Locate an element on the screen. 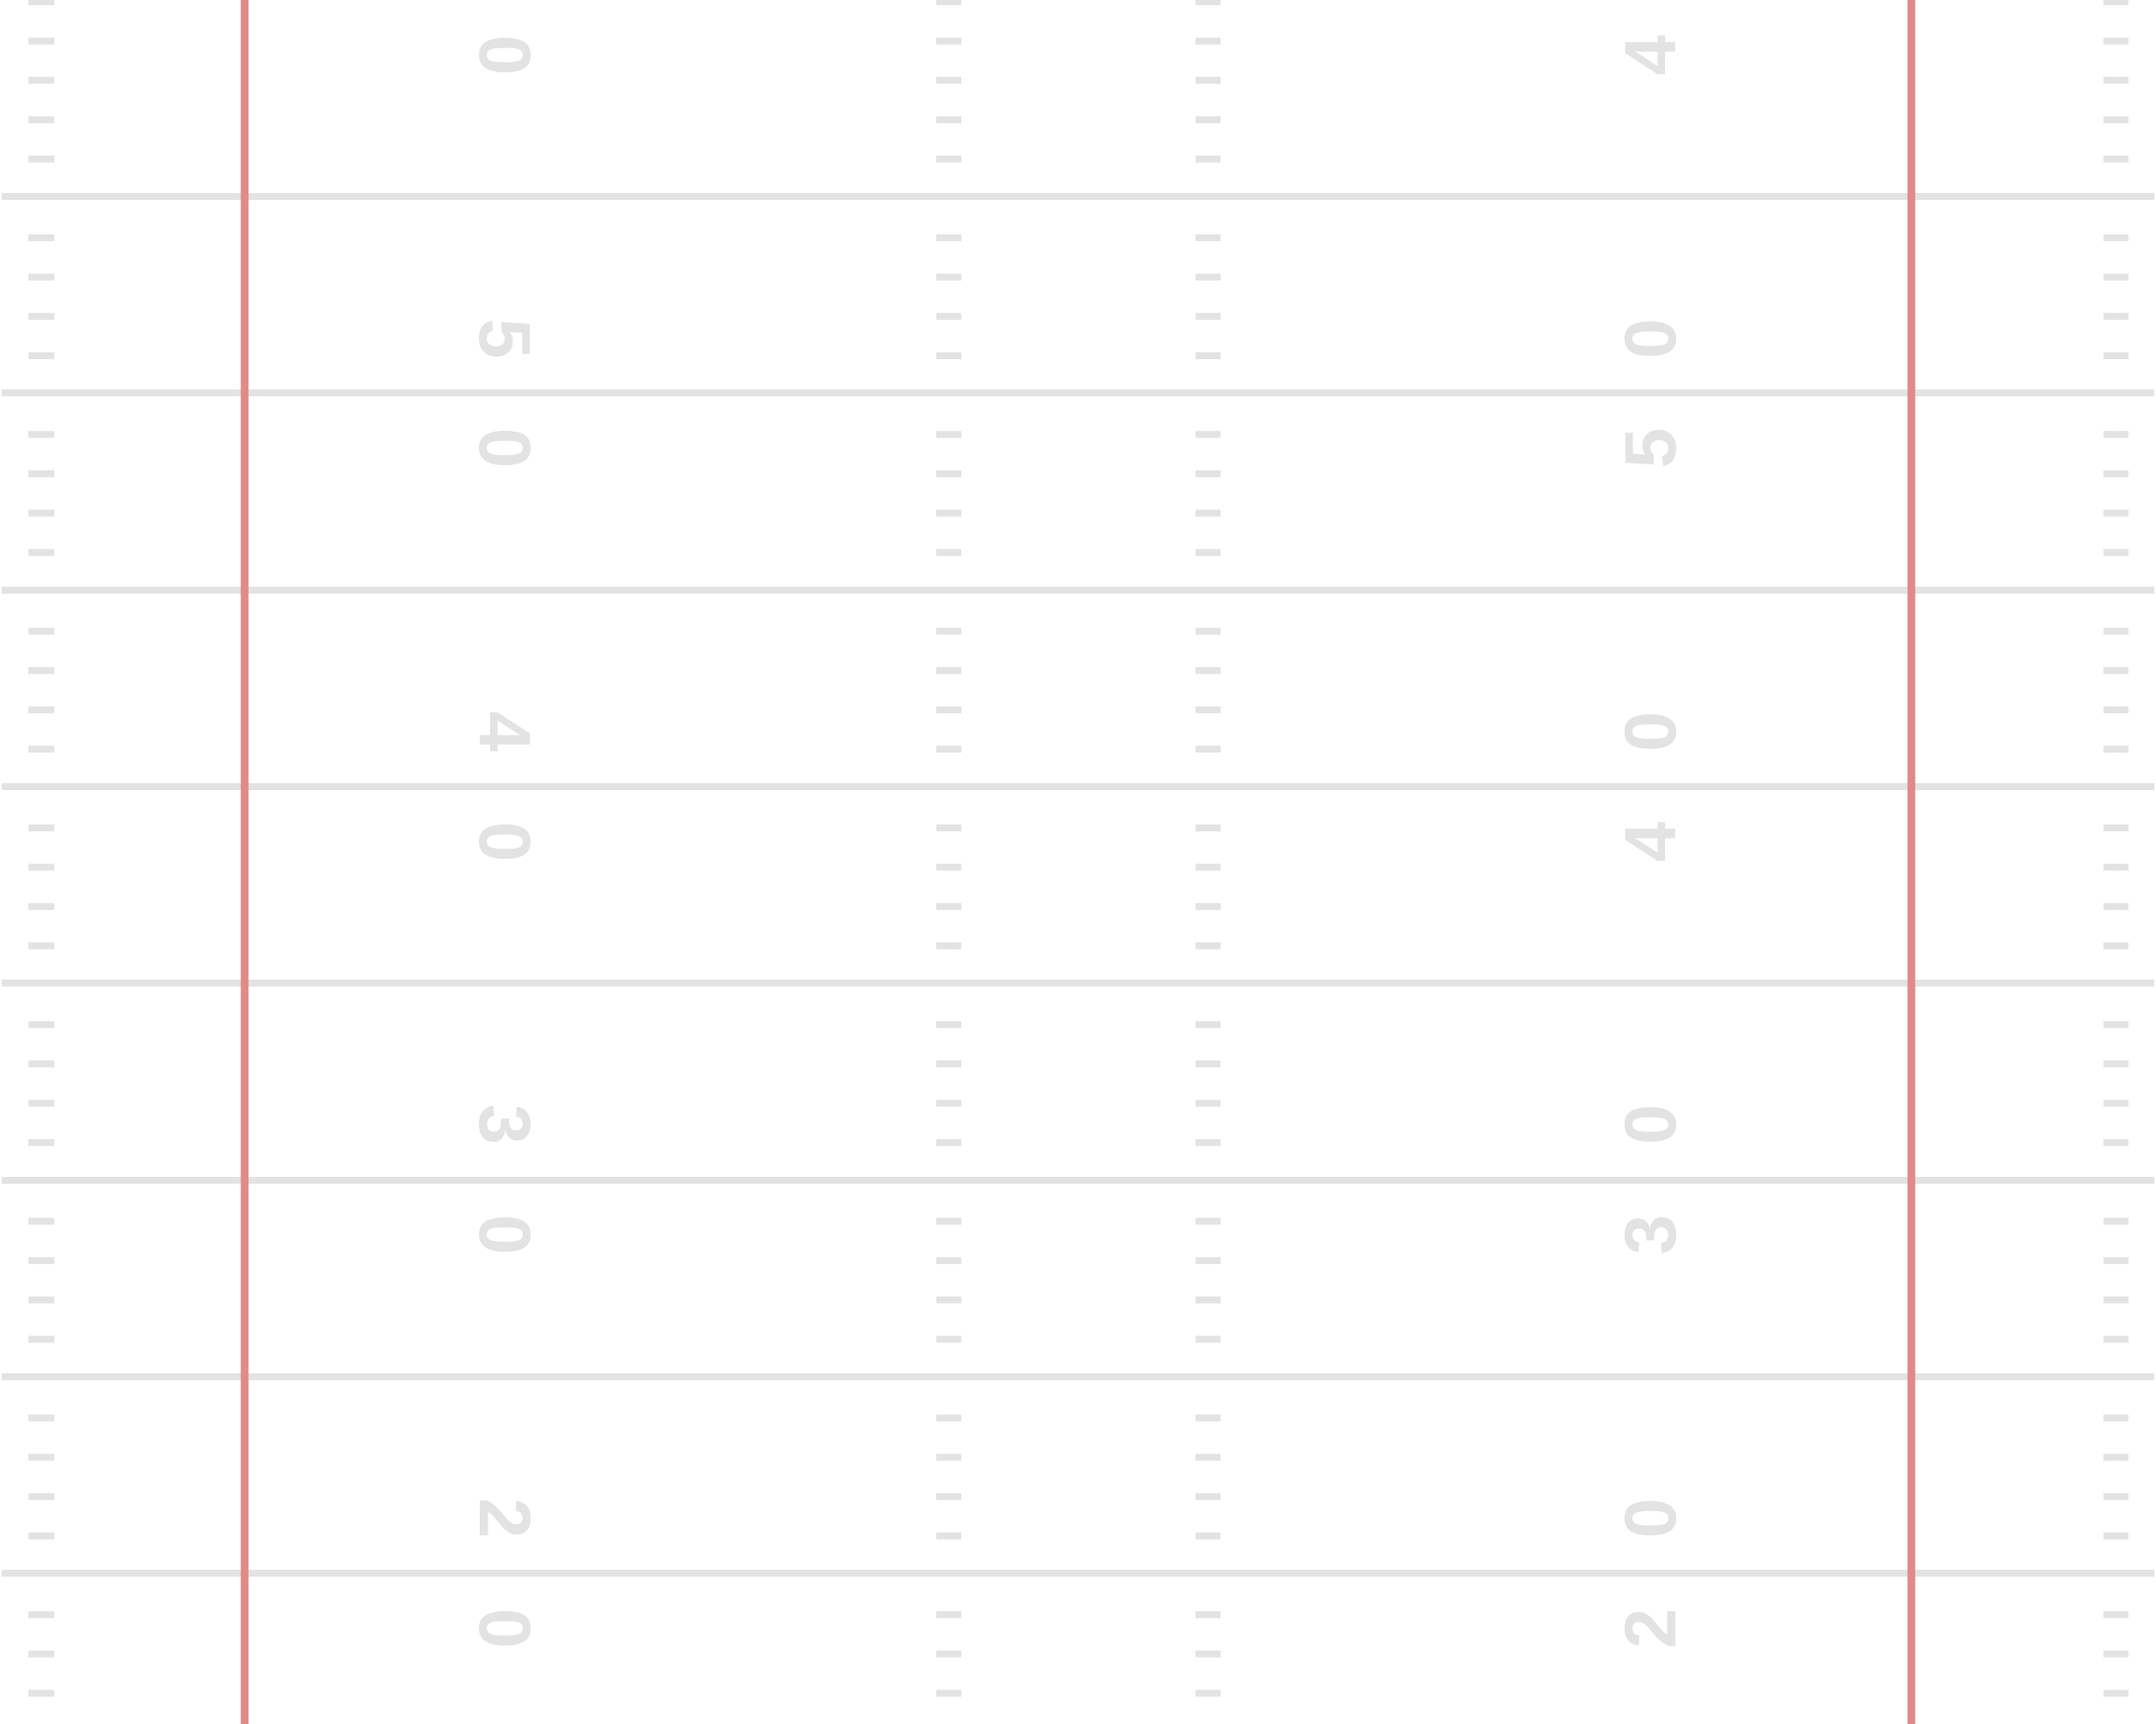 This screenshot has width=2156, height=1724. yard-number-right: 3 is located at coordinates (1650, 1235).